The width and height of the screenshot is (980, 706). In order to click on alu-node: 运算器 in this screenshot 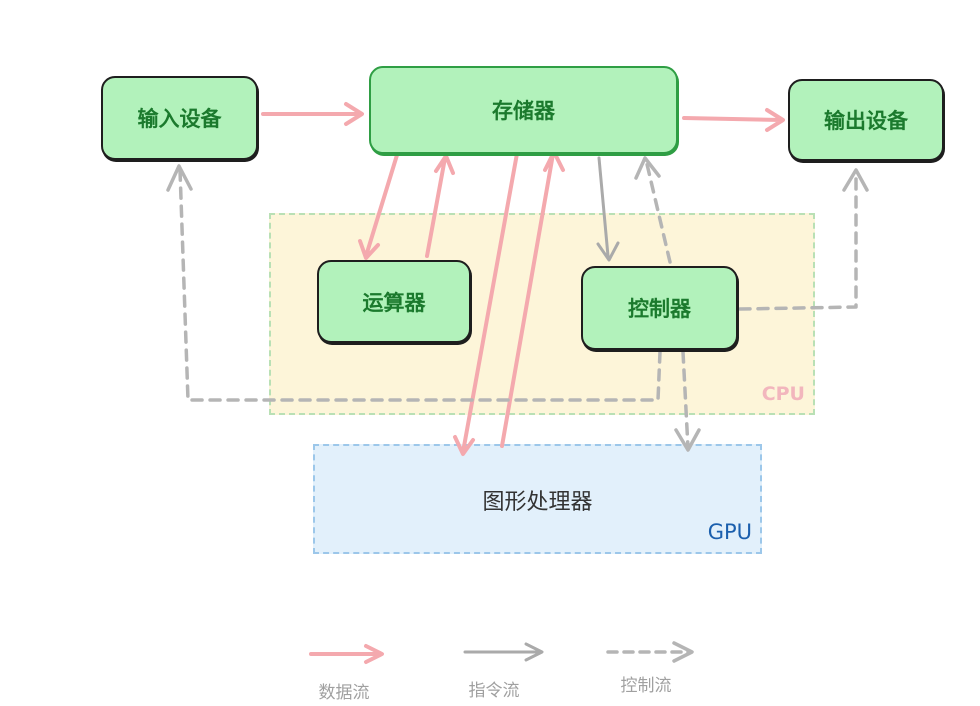, I will do `click(394, 301)`.